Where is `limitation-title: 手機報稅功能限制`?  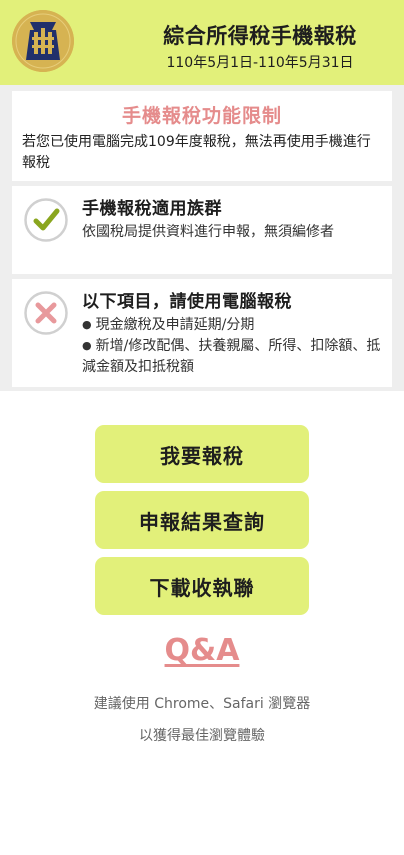
limitation-title: 手機報稅功能限制 is located at coordinates (201, 116).